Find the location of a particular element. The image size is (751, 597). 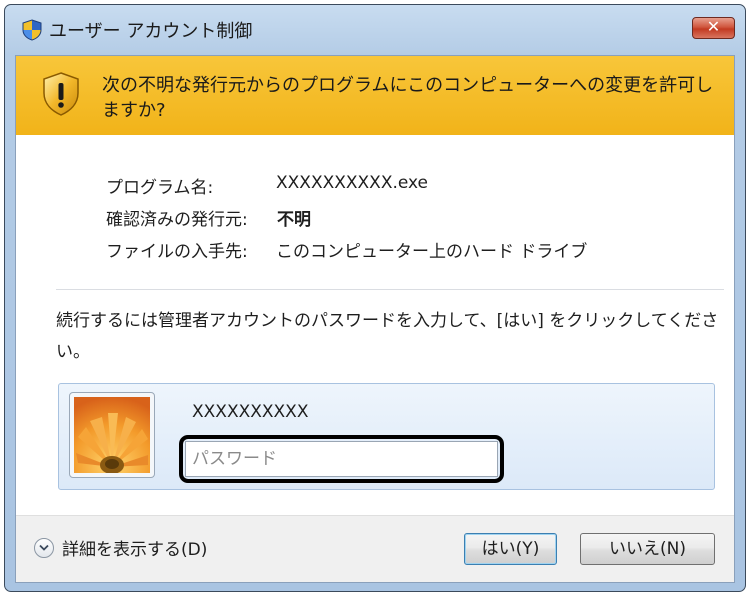

program-name-label: プログラム名: is located at coordinates (160, 188).